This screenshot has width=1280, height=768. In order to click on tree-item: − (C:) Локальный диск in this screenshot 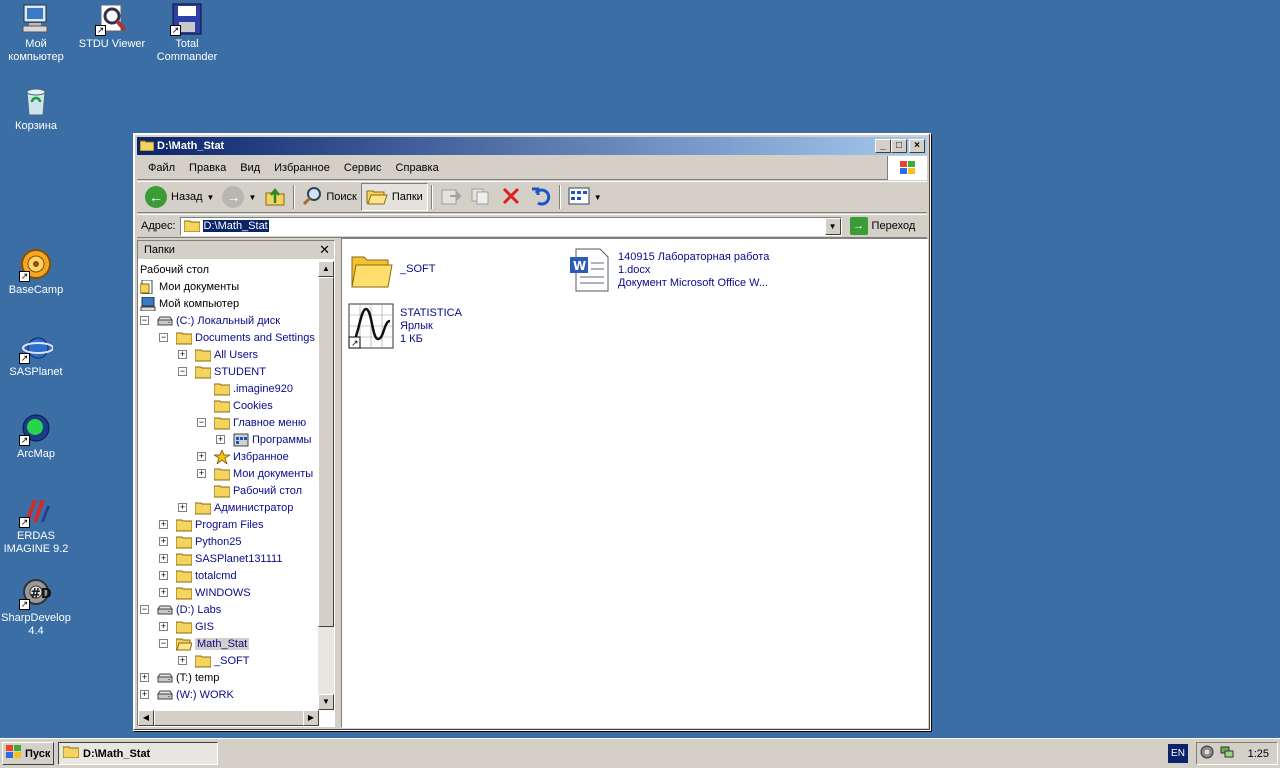, I will do `click(210, 320)`.